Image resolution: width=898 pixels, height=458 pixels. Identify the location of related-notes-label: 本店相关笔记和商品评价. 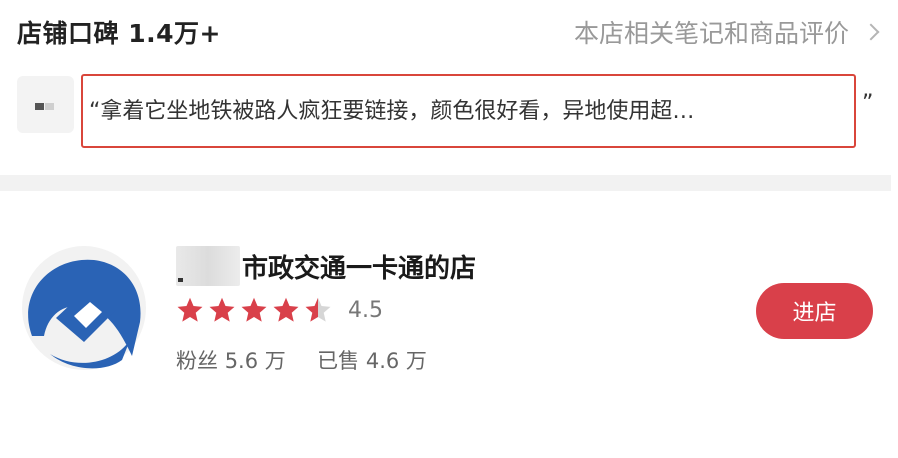
(711, 33).